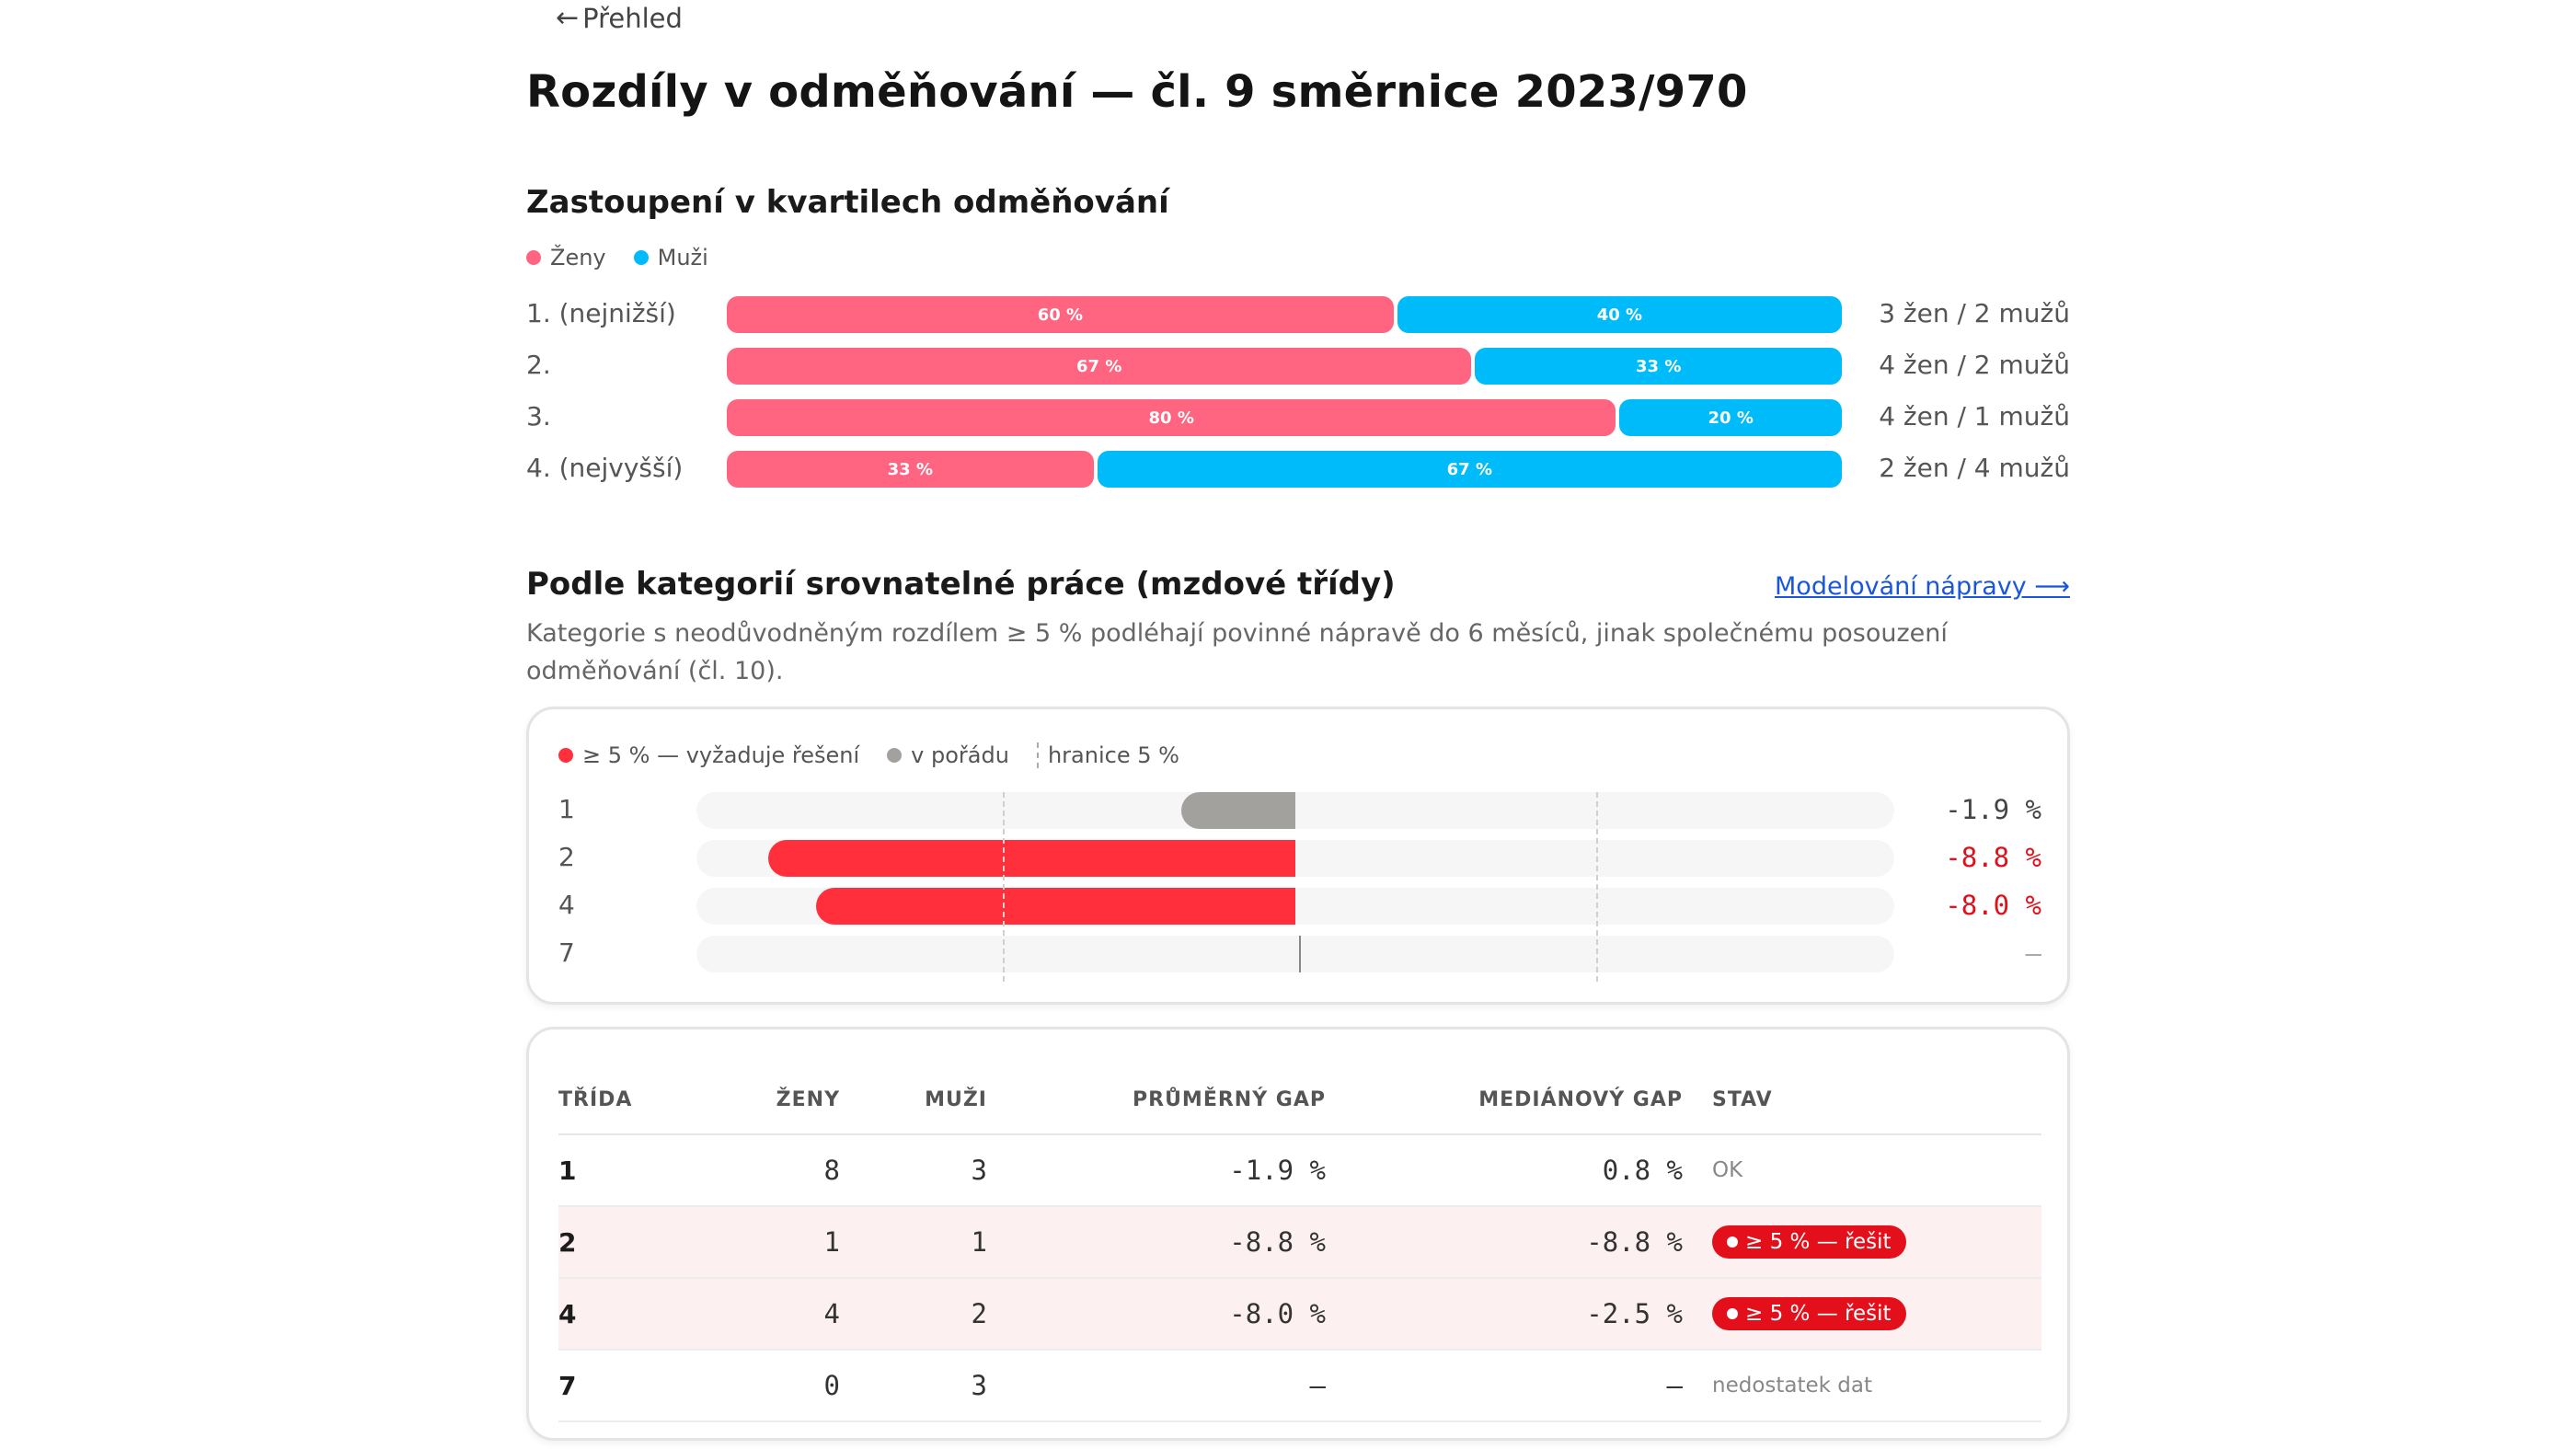 The image size is (2576, 1449). Describe the element at coordinates (1730, 417) in the screenshot. I see `men-segment: 20 %` at that location.